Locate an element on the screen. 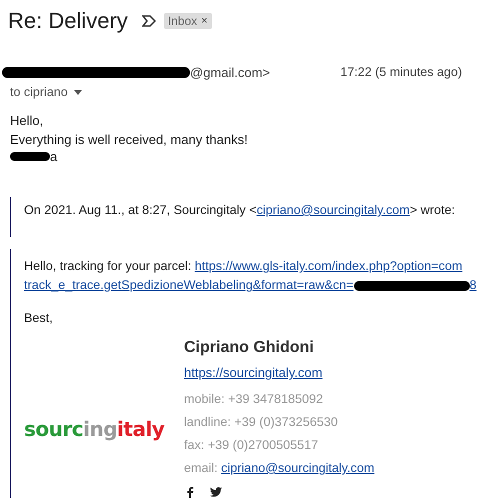  timestamp: 17:22 (5 minutes ago) is located at coordinates (401, 72).